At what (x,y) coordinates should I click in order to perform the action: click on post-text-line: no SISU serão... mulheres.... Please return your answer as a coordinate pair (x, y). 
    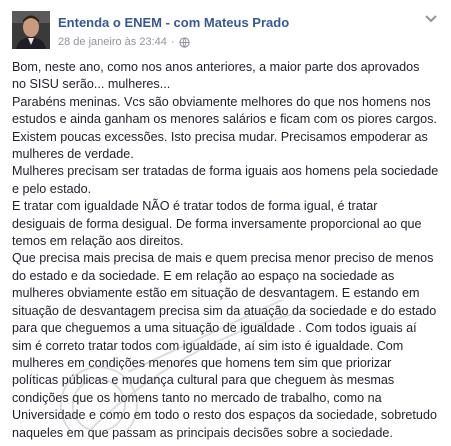
    Looking at the image, I should click on (91, 84).